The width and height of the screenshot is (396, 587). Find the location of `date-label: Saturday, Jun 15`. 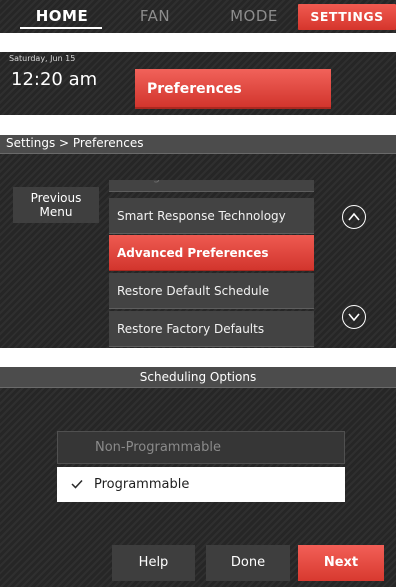

date-label: Saturday, Jun 15 is located at coordinates (42, 58).